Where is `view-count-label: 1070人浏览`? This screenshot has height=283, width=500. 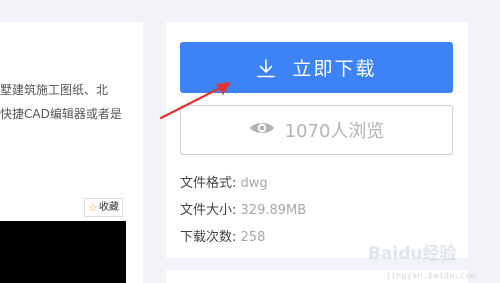
view-count-label: 1070人浏览 is located at coordinates (334, 131).